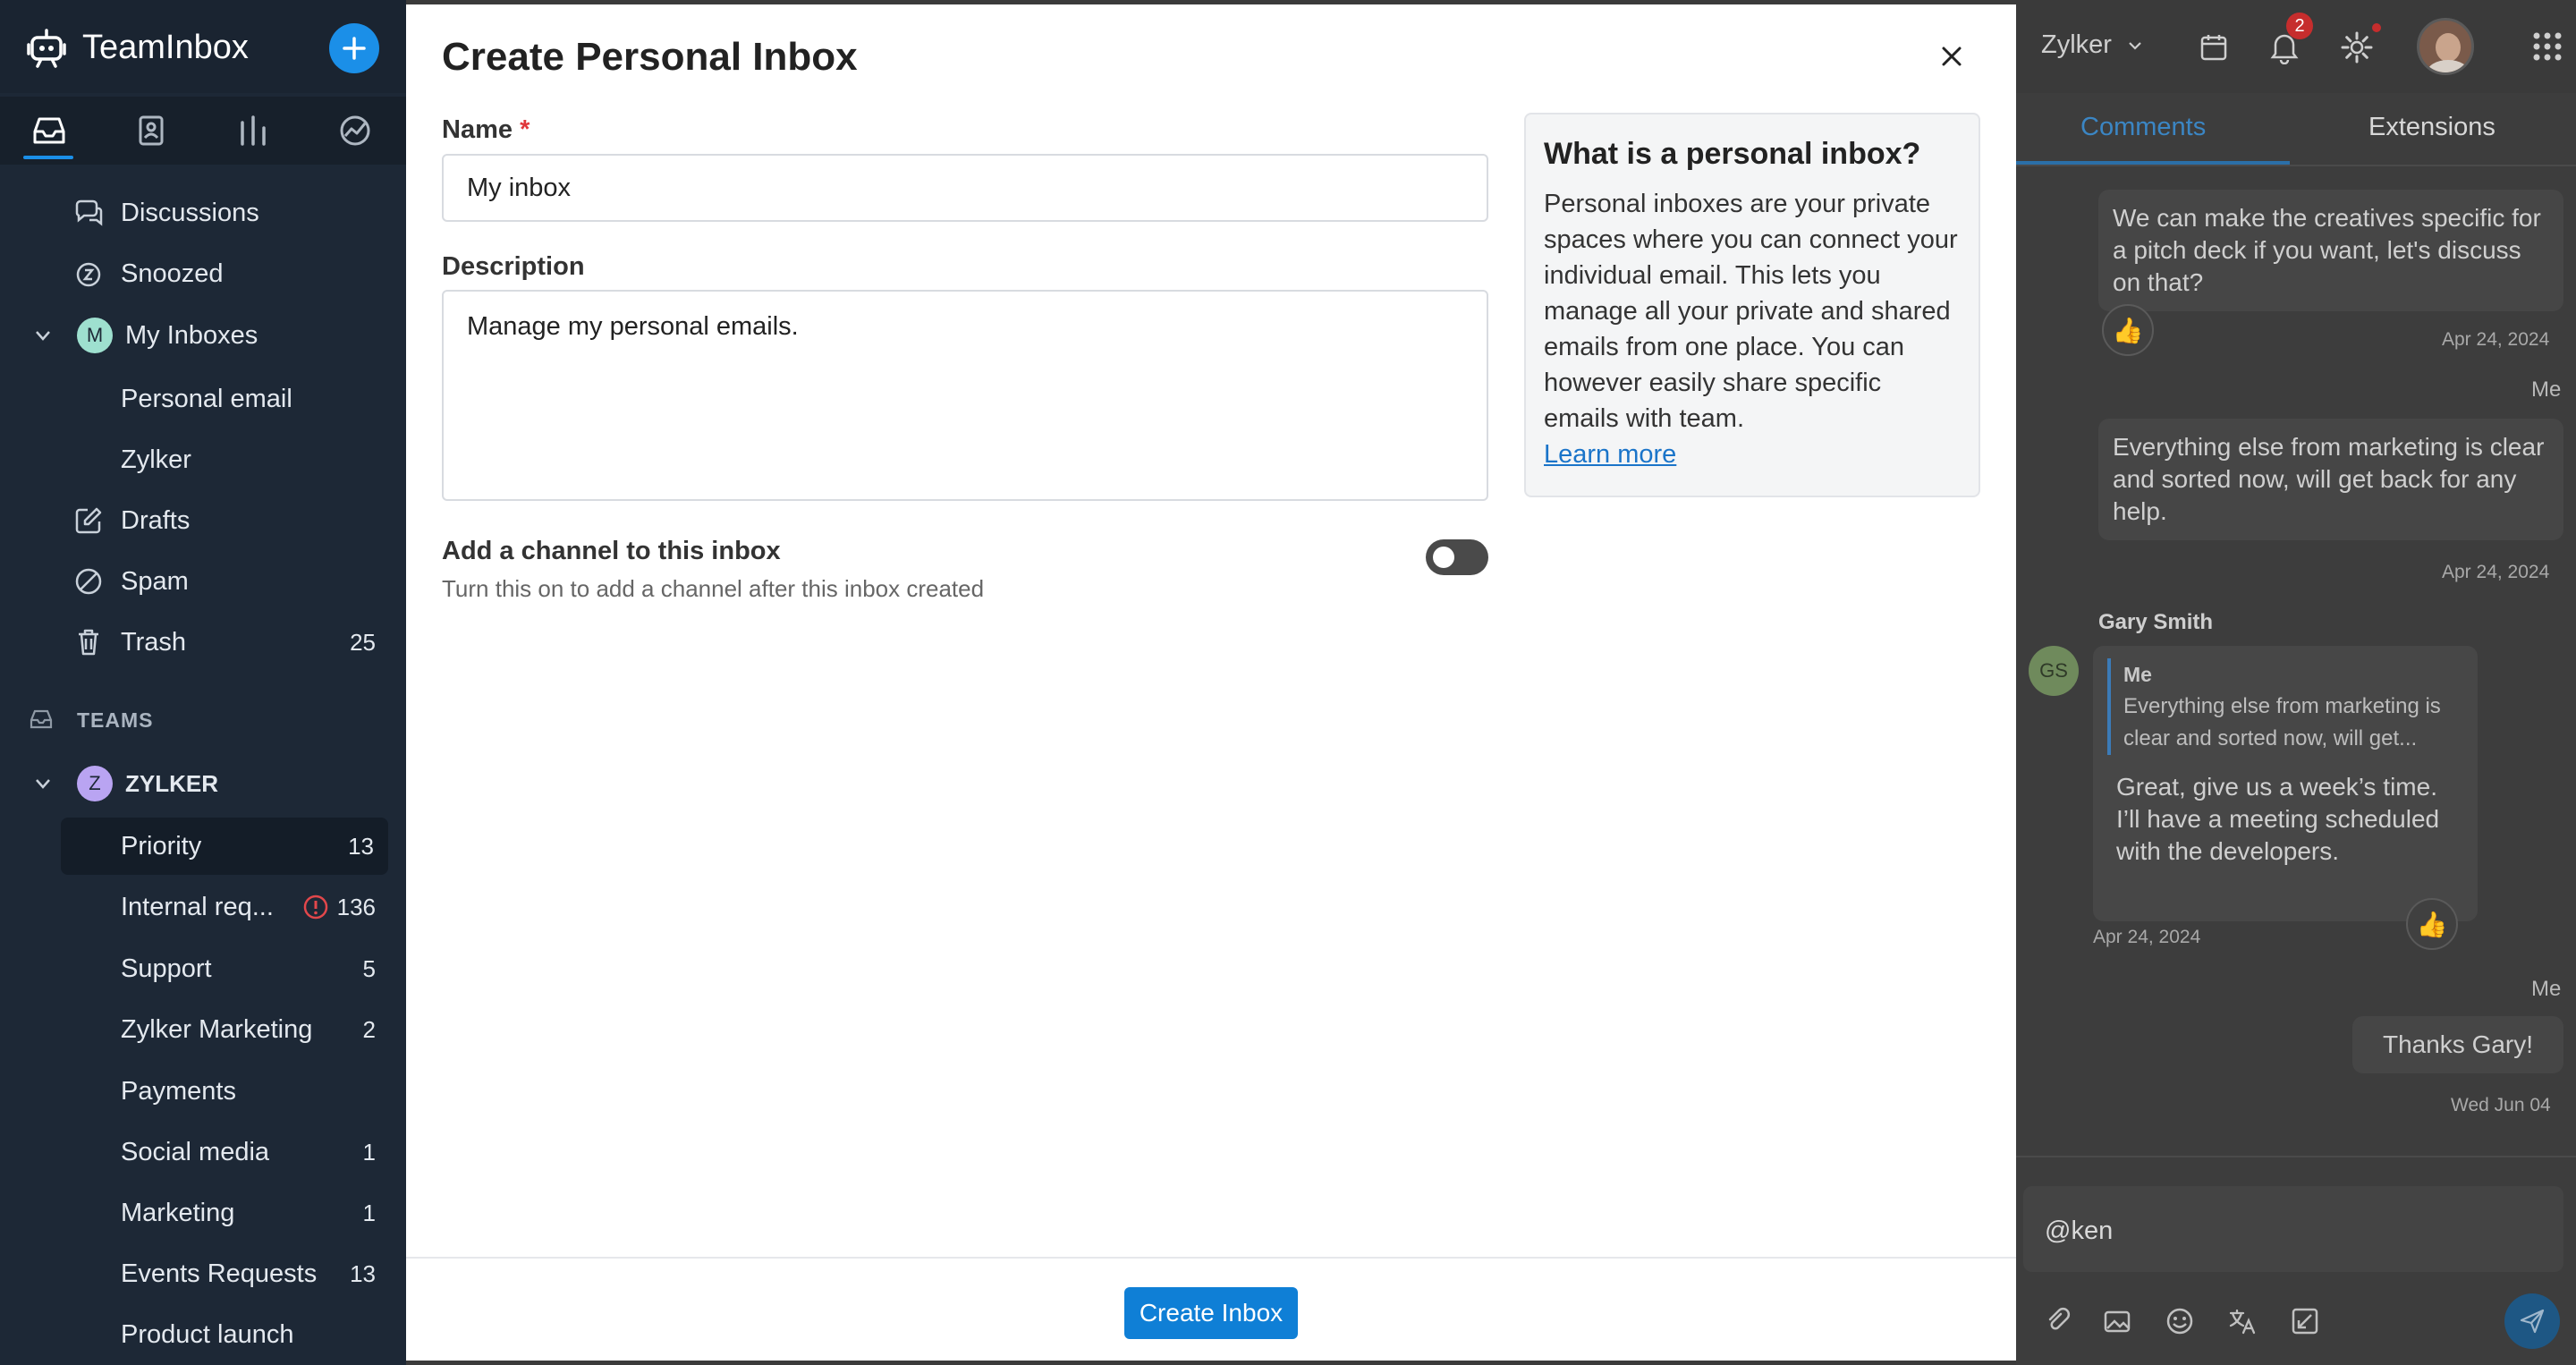  I want to click on sidebar-item-drafts: Drafts, so click(203, 520).